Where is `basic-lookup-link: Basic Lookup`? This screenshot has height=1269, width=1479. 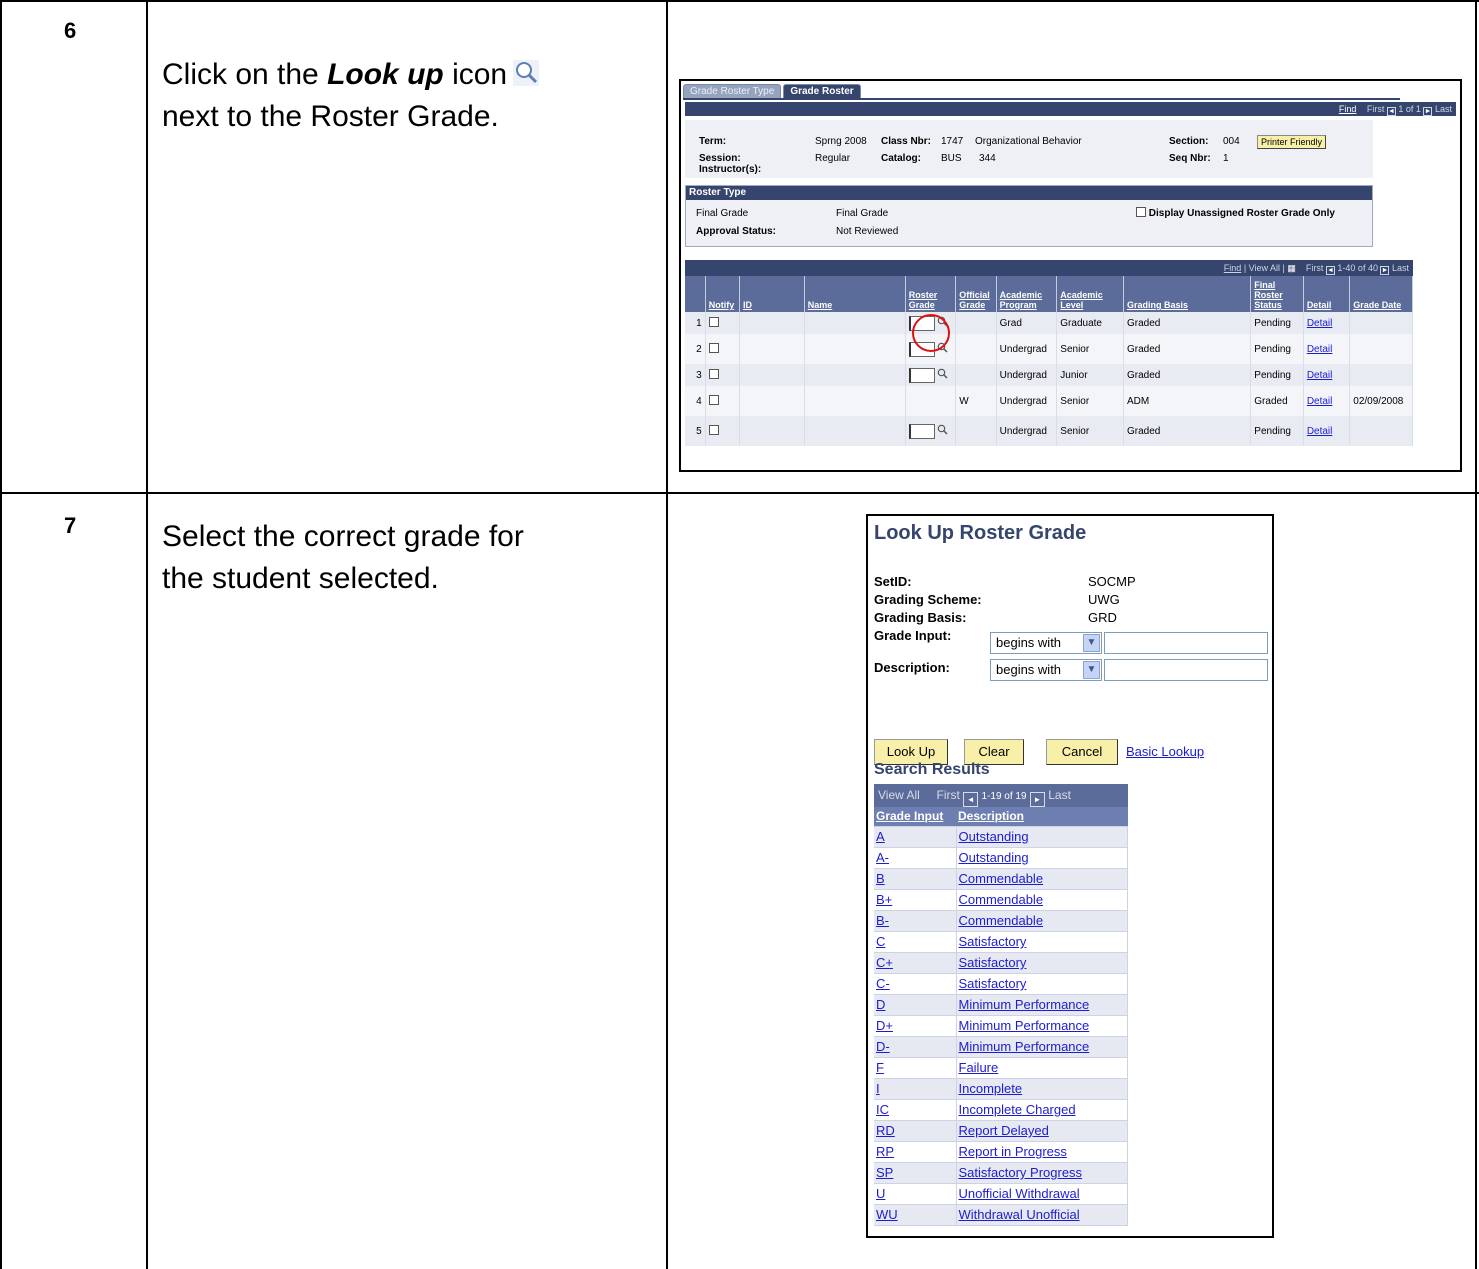 basic-lookup-link: Basic Lookup is located at coordinates (1165, 751).